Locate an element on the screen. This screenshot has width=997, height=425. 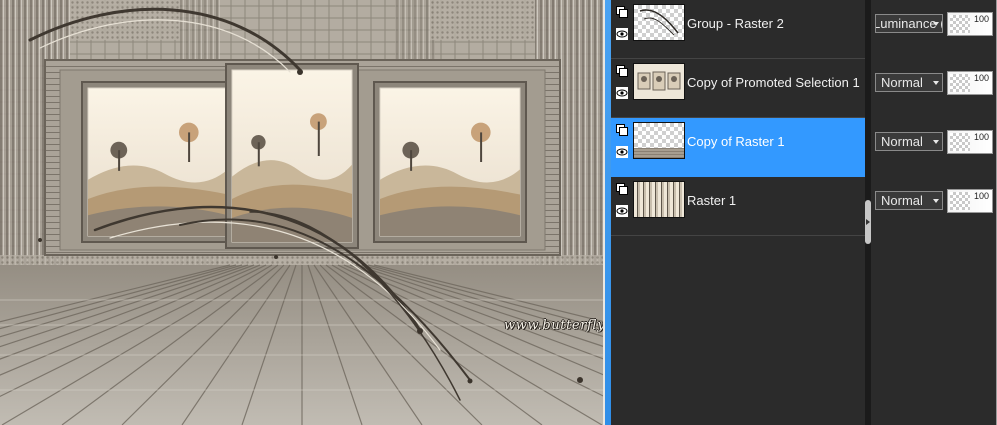
layer-row-copy-of-raster-1: Copy of Raster 1 is located at coordinates (738, 147).